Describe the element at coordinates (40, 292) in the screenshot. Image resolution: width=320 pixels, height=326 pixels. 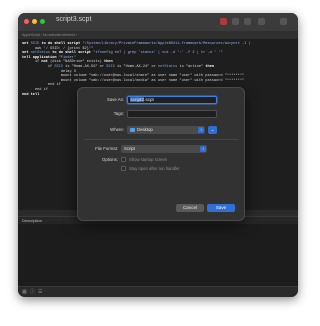
I see `list-icon: ☰` at that location.